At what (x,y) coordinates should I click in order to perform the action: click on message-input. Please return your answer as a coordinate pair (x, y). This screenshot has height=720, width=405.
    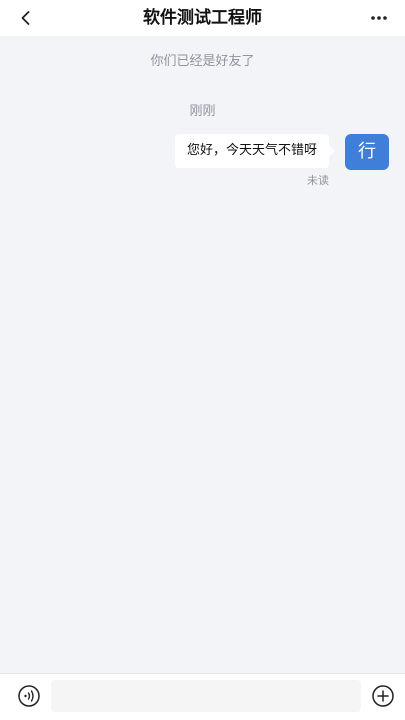
    Looking at the image, I should click on (206, 696).